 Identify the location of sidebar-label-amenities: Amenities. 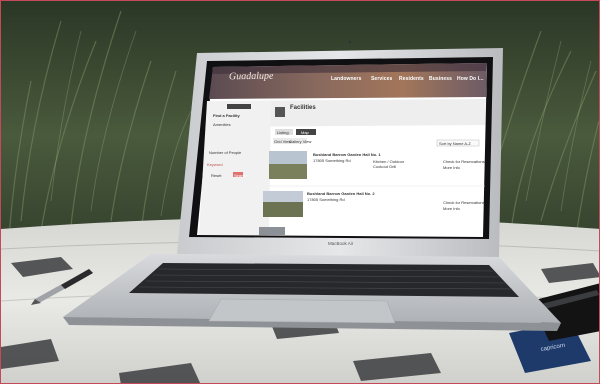
(222, 124).